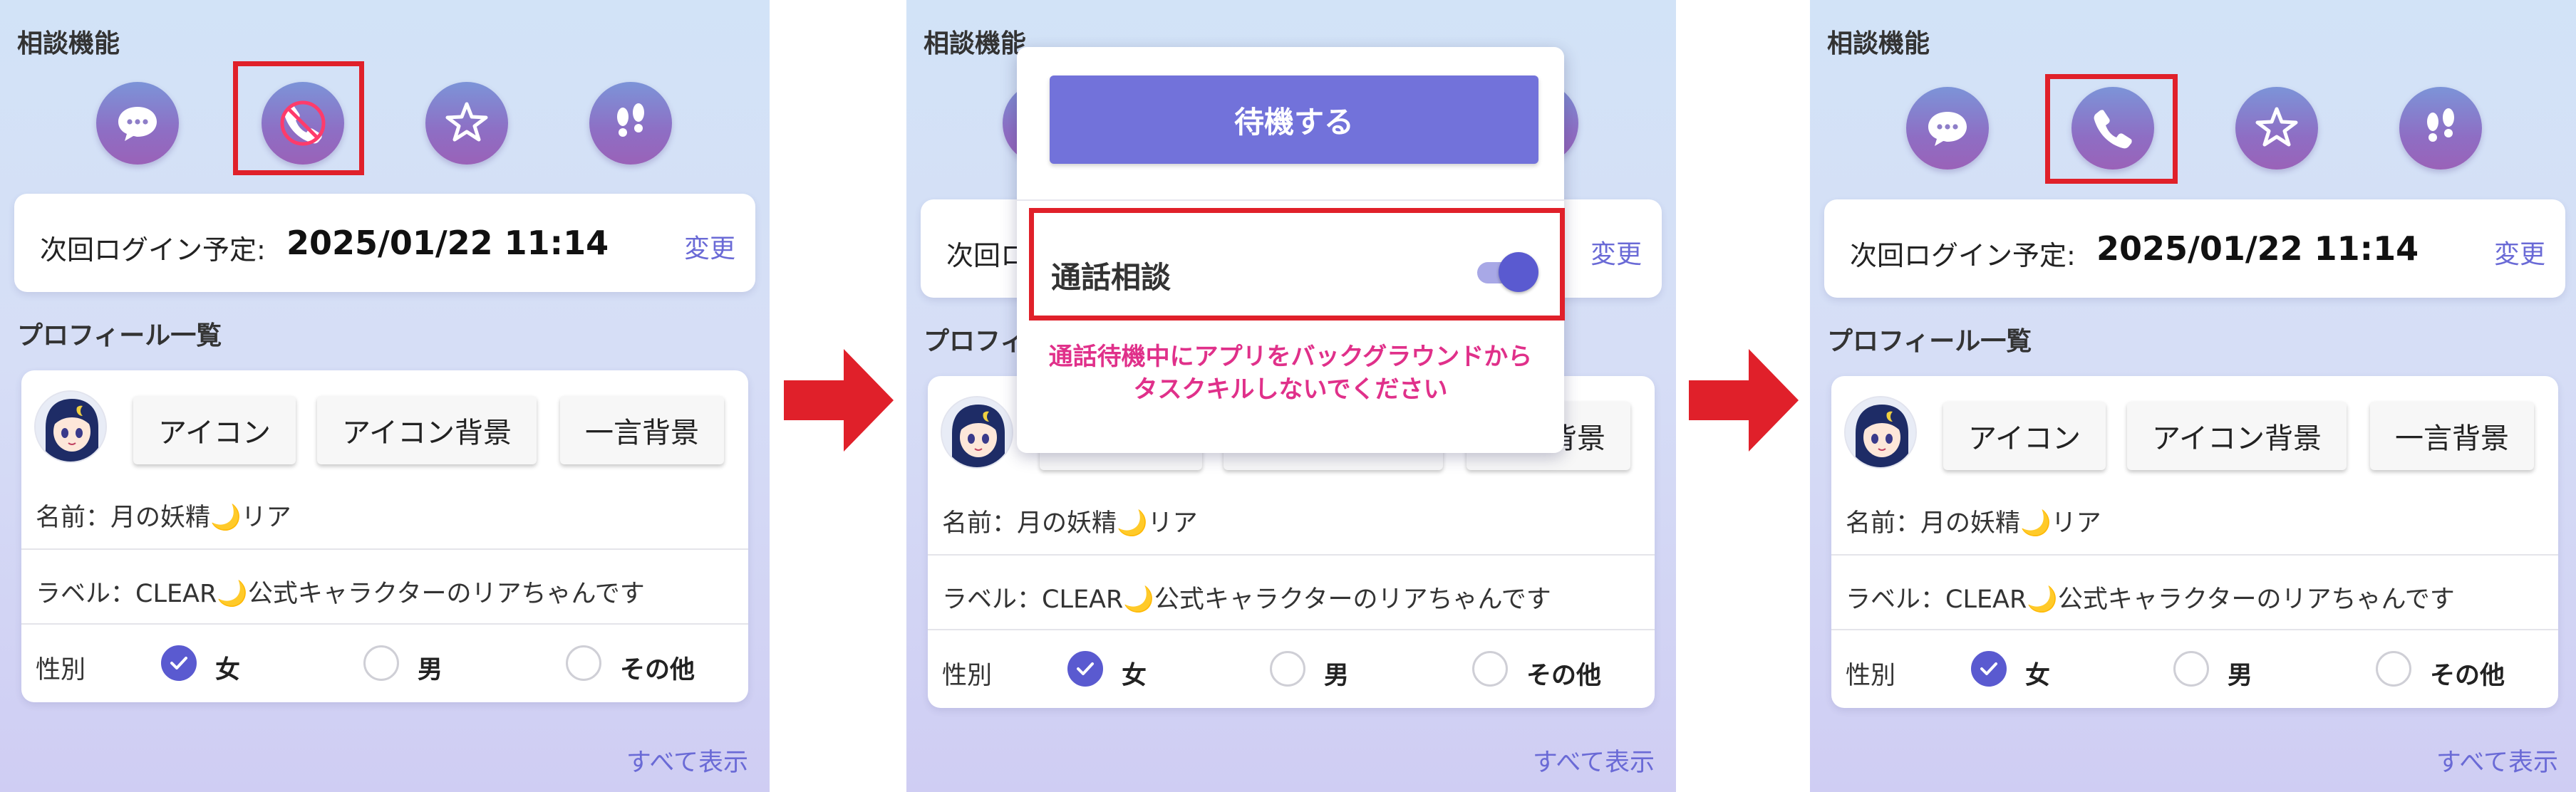 The height and width of the screenshot is (792, 2576). Describe the element at coordinates (1297, 264) in the screenshot. I see `call-consult-highlight` at that location.